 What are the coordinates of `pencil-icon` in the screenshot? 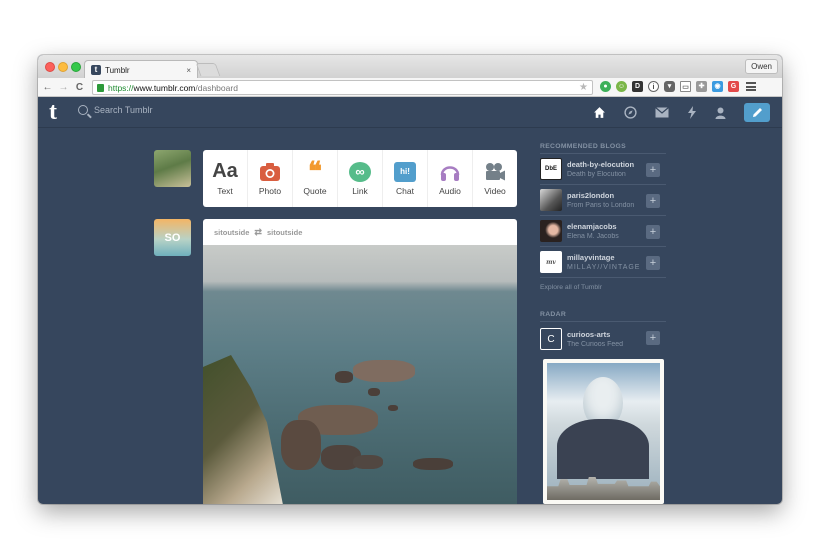 It's located at (757, 112).